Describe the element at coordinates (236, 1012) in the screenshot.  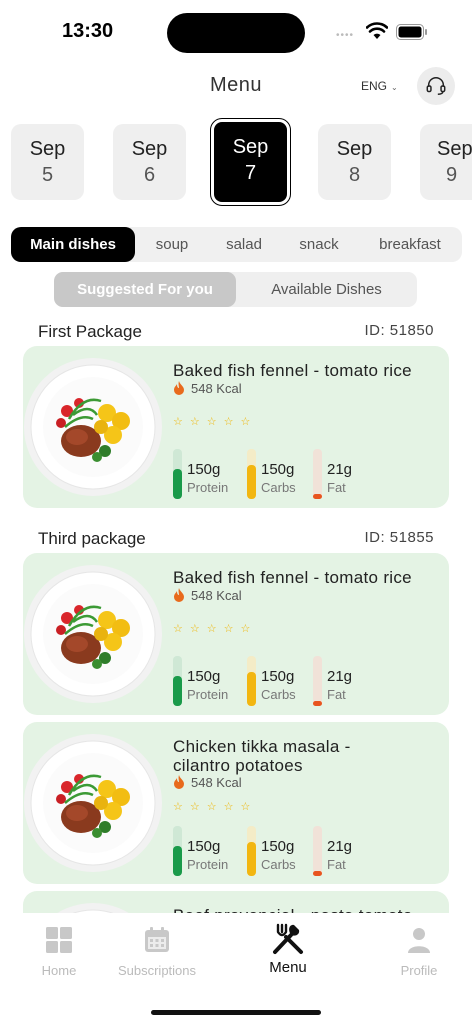
I see `home-indicator` at that location.